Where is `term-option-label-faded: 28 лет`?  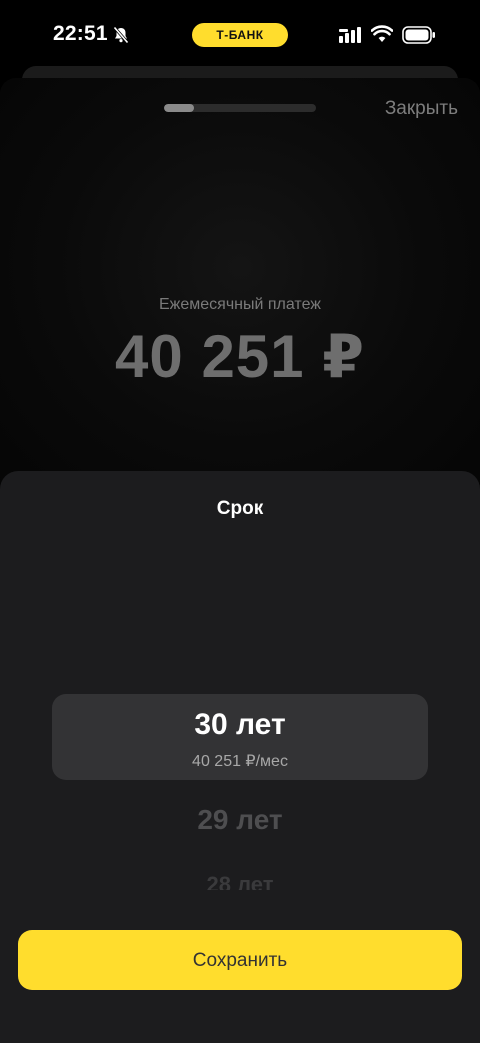
term-option-label-faded: 28 лет is located at coordinates (240, 881).